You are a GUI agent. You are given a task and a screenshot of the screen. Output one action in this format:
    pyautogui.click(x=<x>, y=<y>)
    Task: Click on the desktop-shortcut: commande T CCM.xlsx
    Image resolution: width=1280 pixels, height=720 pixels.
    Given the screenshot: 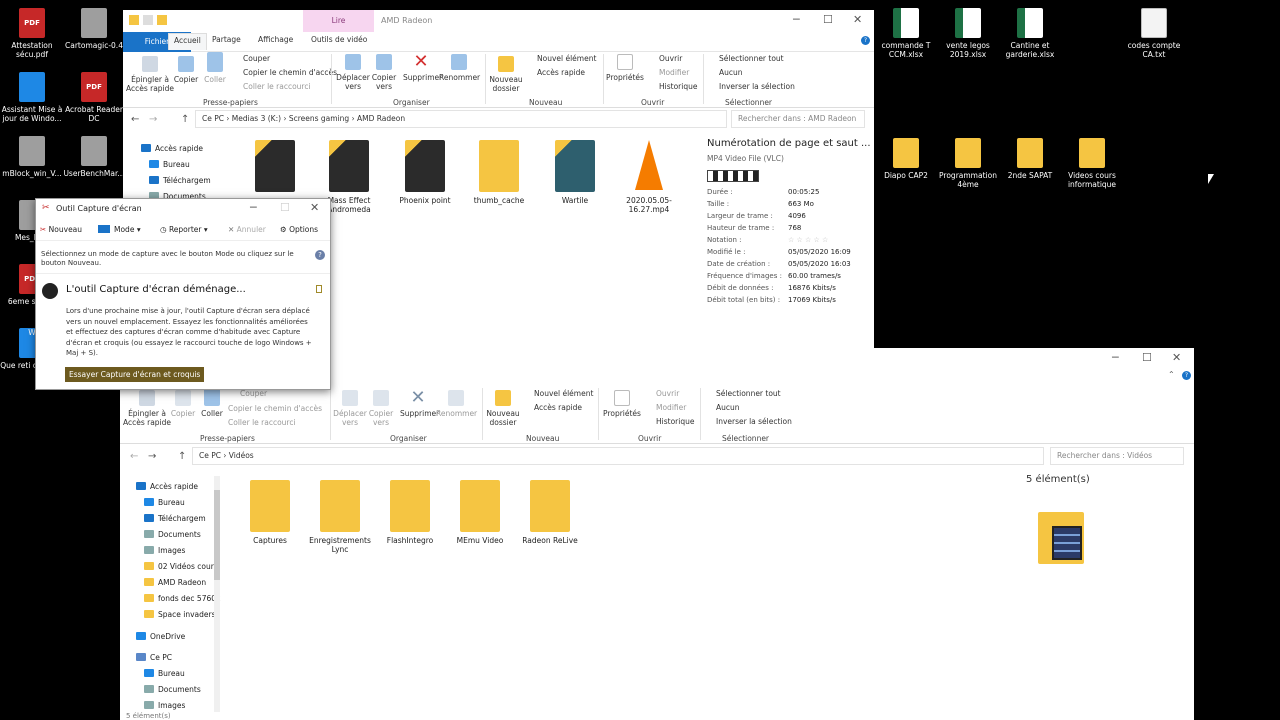 What is the action you would take?
    pyautogui.click(x=906, y=33)
    